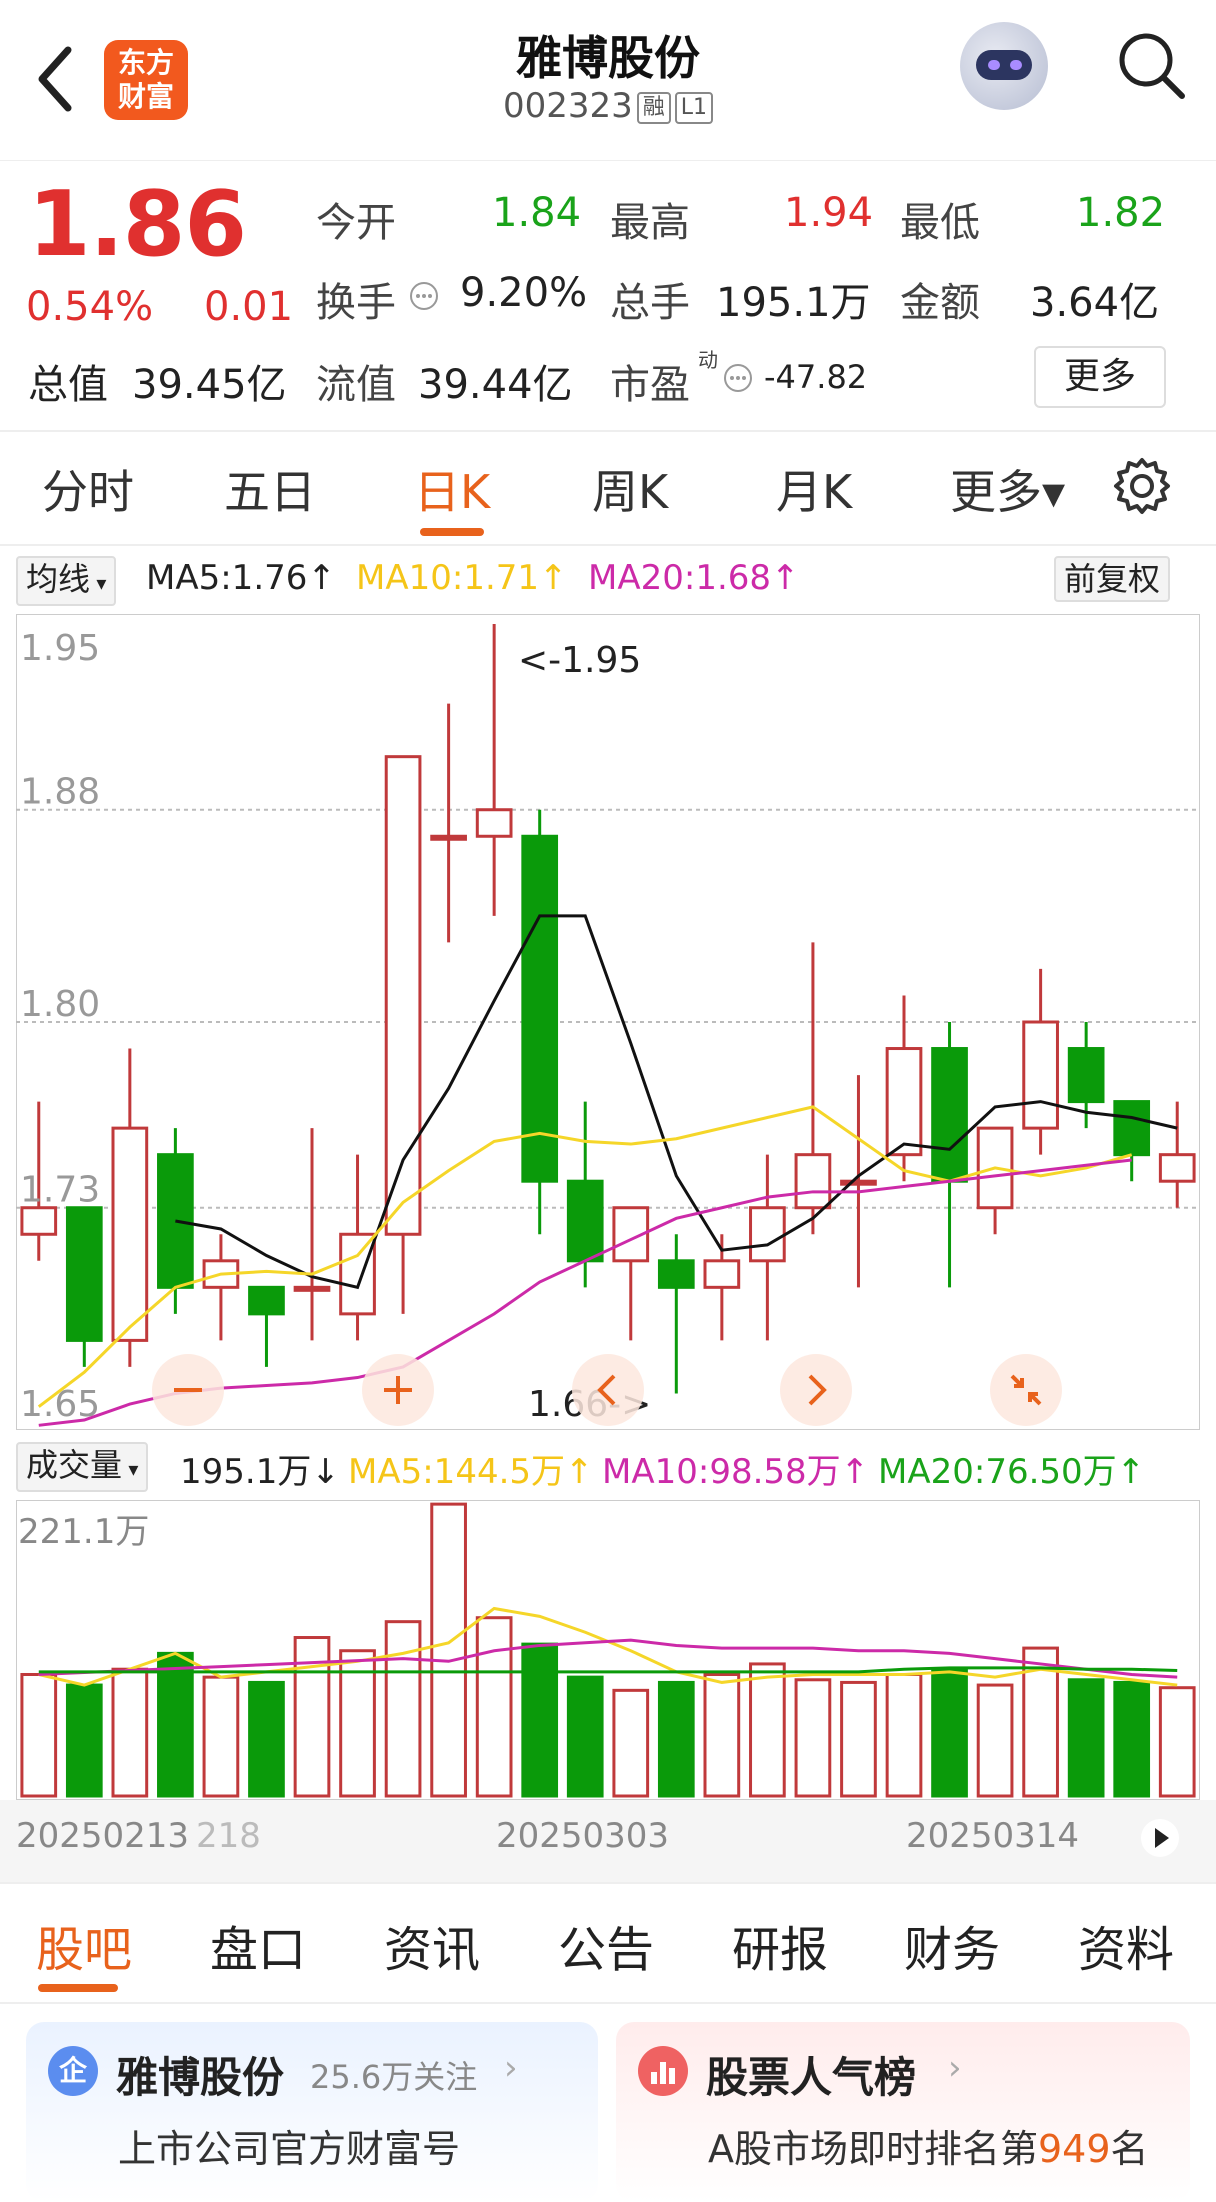 The height and width of the screenshot is (2202, 1216). Describe the element at coordinates (940, 303) in the screenshot. I see `amount-label: 金额` at that location.